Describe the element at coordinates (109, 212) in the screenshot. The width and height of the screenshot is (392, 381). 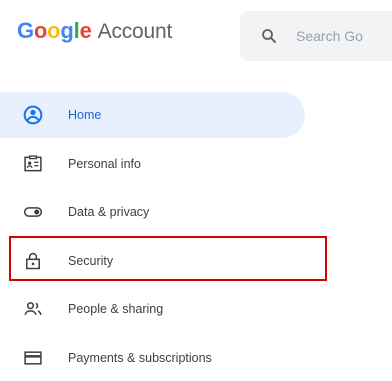
I see `sidebar-item-label: Data & privacy` at that location.